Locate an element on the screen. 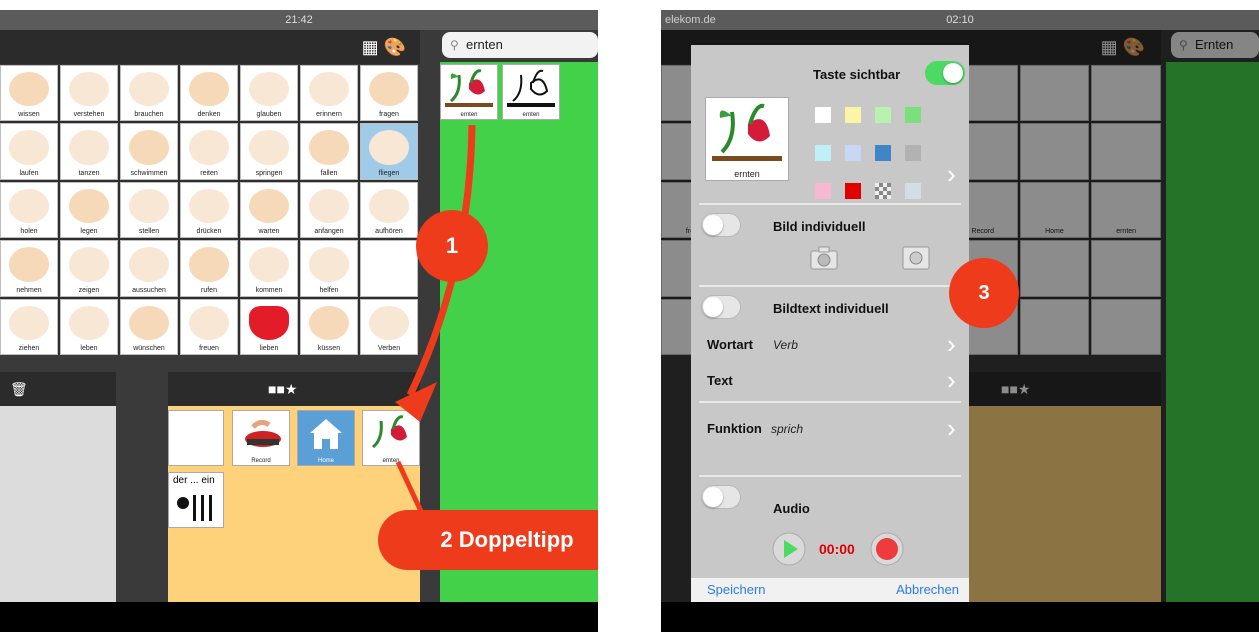  status-bar: elekom.de 02:10 is located at coordinates (960, 20).